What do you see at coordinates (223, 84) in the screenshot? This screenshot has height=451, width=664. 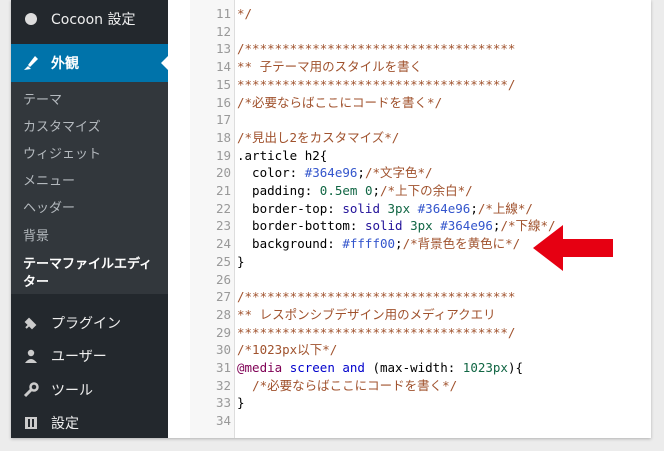 I see `line-number: 15` at bounding box center [223, 84].